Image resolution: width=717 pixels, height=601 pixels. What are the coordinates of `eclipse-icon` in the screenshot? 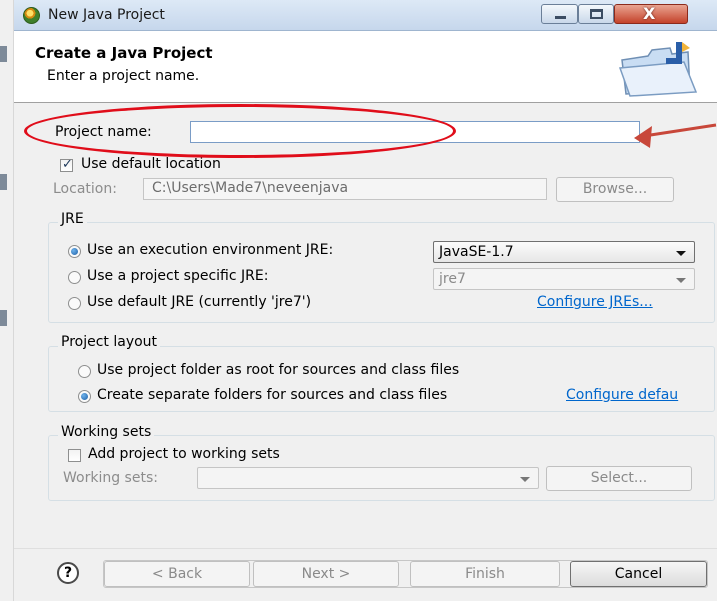 It's located at (31, 15).